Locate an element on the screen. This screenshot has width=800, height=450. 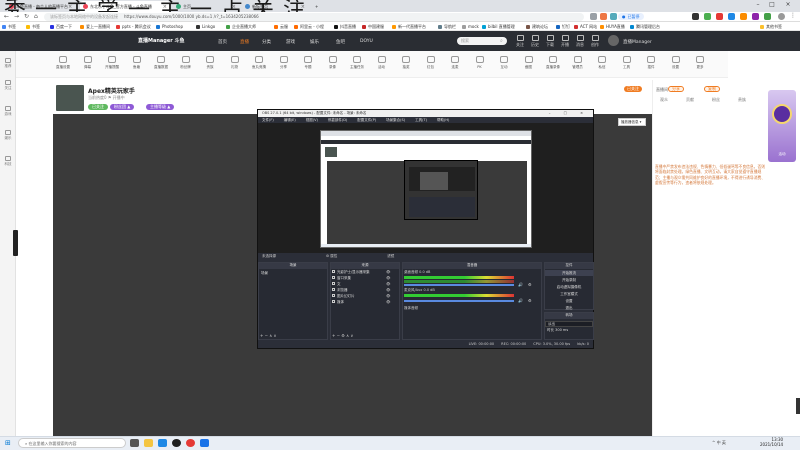
maximize-icon: □ is located at coordinates (772, 4).